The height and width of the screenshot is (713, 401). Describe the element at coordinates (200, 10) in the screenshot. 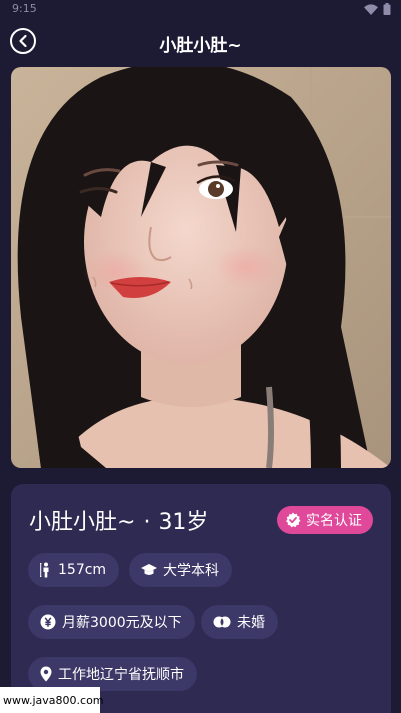

I see `status-bar: 9:15` at that location.